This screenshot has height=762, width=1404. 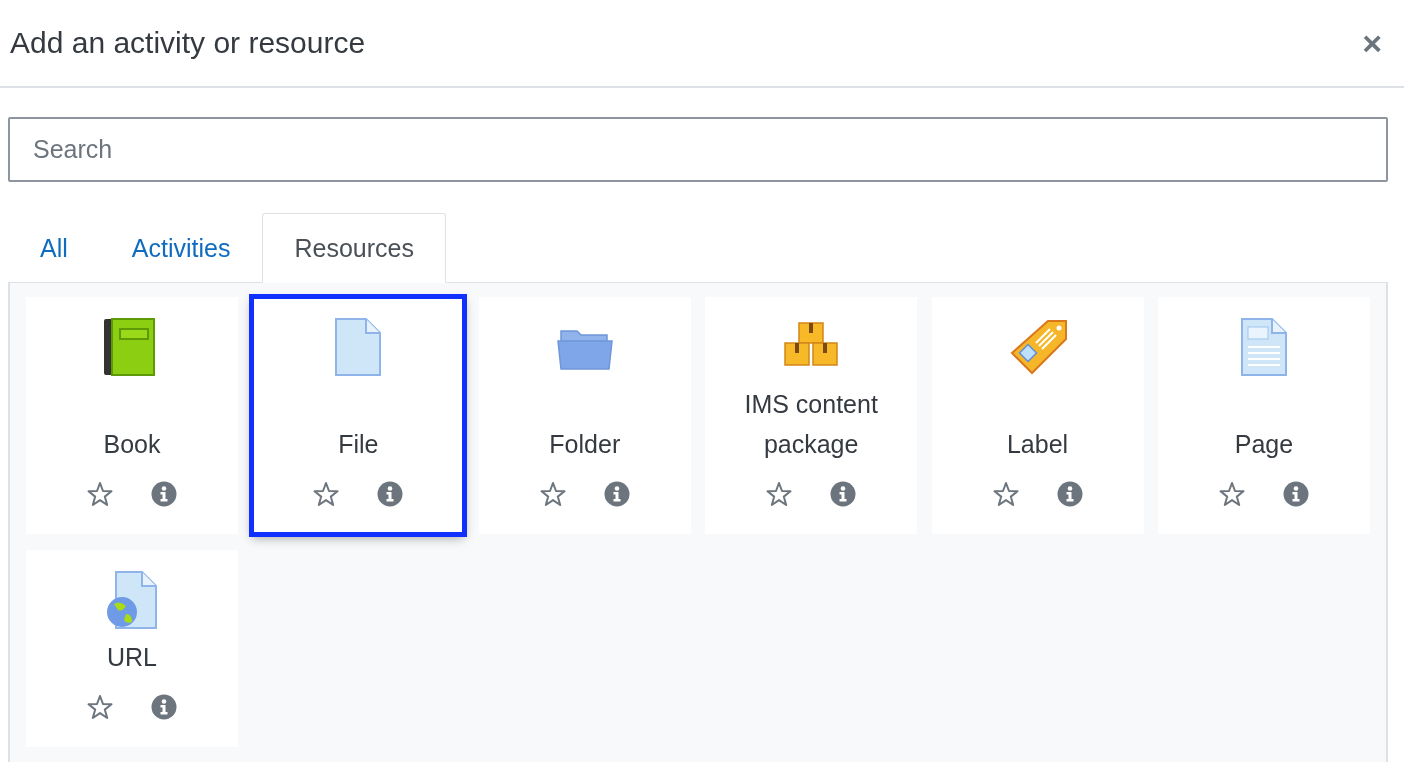 What do you see at coordinates (585, 444) in the screenshot?
I see `resource-name: Folder` at bounding box center [585, 444].